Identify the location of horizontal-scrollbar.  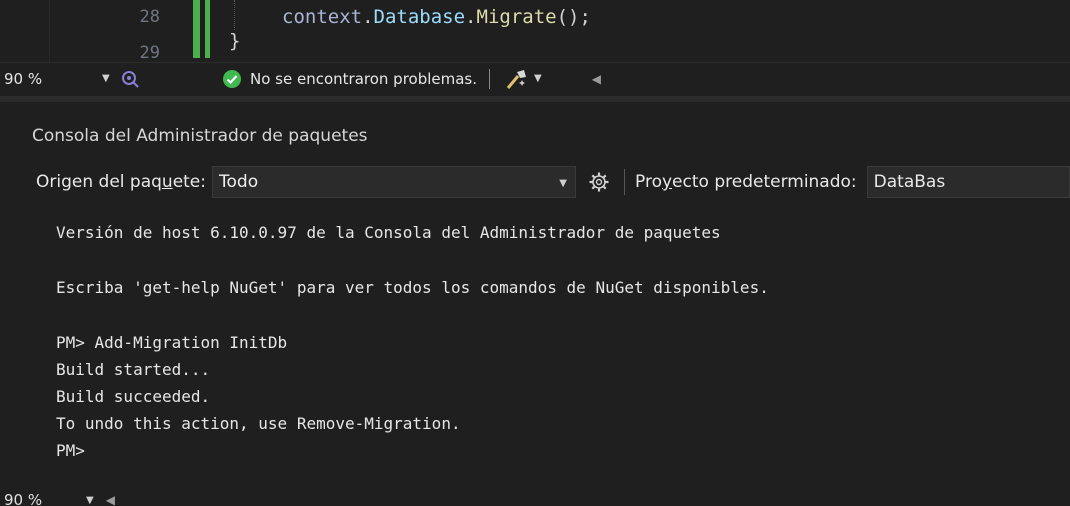
(835, 79).